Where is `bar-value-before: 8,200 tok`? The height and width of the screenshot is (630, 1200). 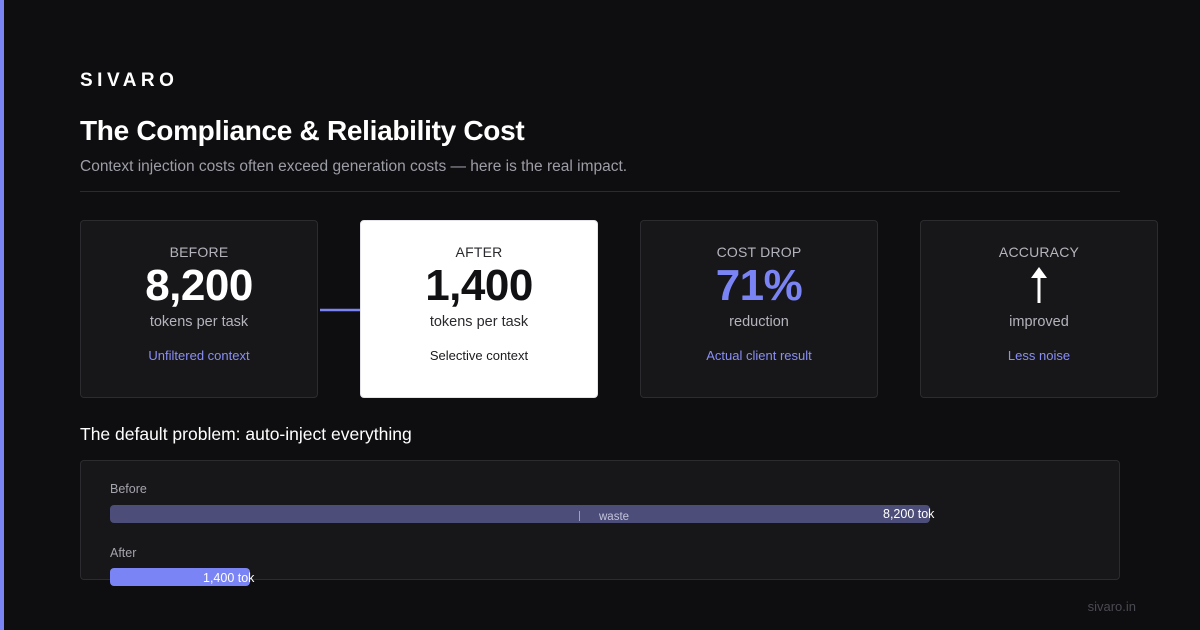 bar-value-before: 8,200 tok is located at coordinates (909, 514).